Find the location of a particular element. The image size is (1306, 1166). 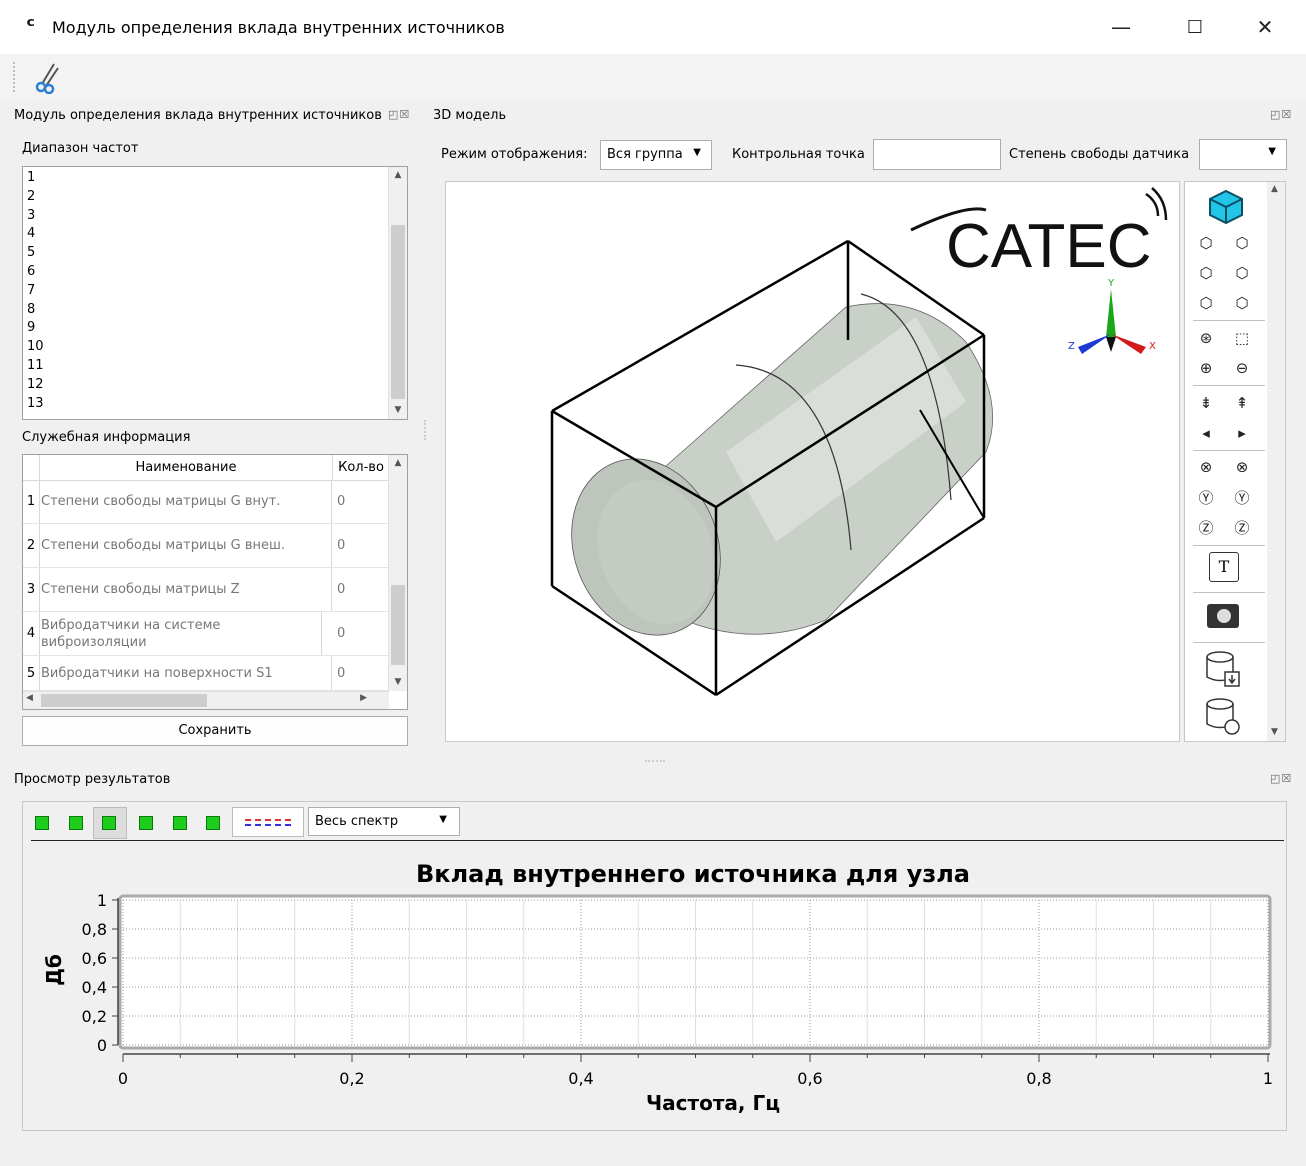

freq-list-item: 6 is located at coordinates (35, 272).